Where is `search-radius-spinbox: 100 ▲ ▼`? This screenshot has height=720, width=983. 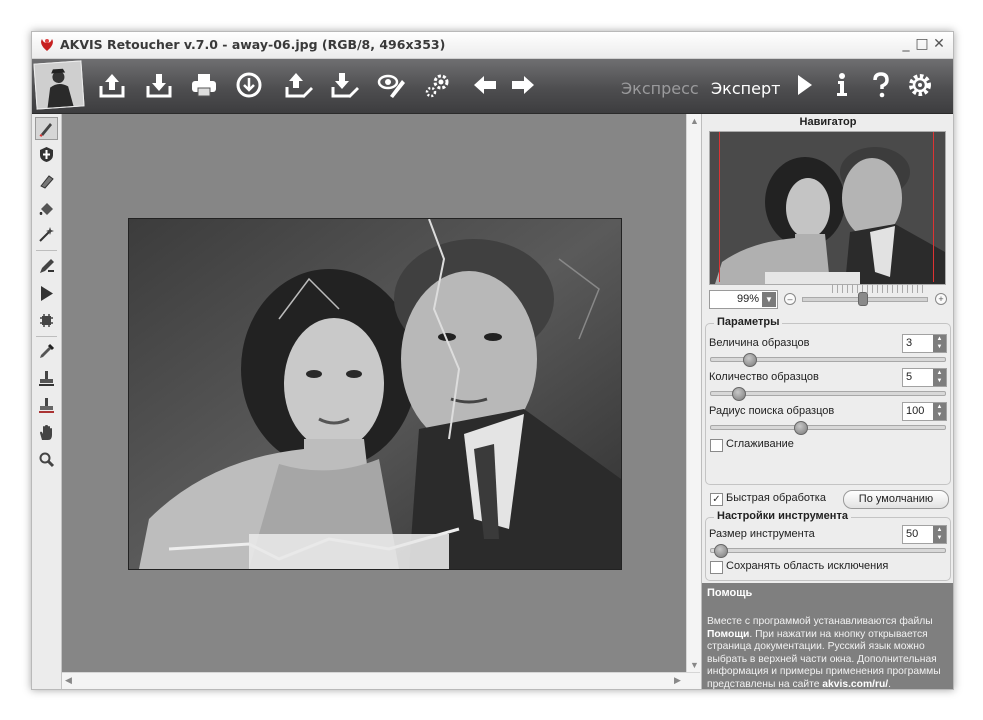
search-radius-spinbox: 100 ▲ ▼ is located at coordinates (924, 411).